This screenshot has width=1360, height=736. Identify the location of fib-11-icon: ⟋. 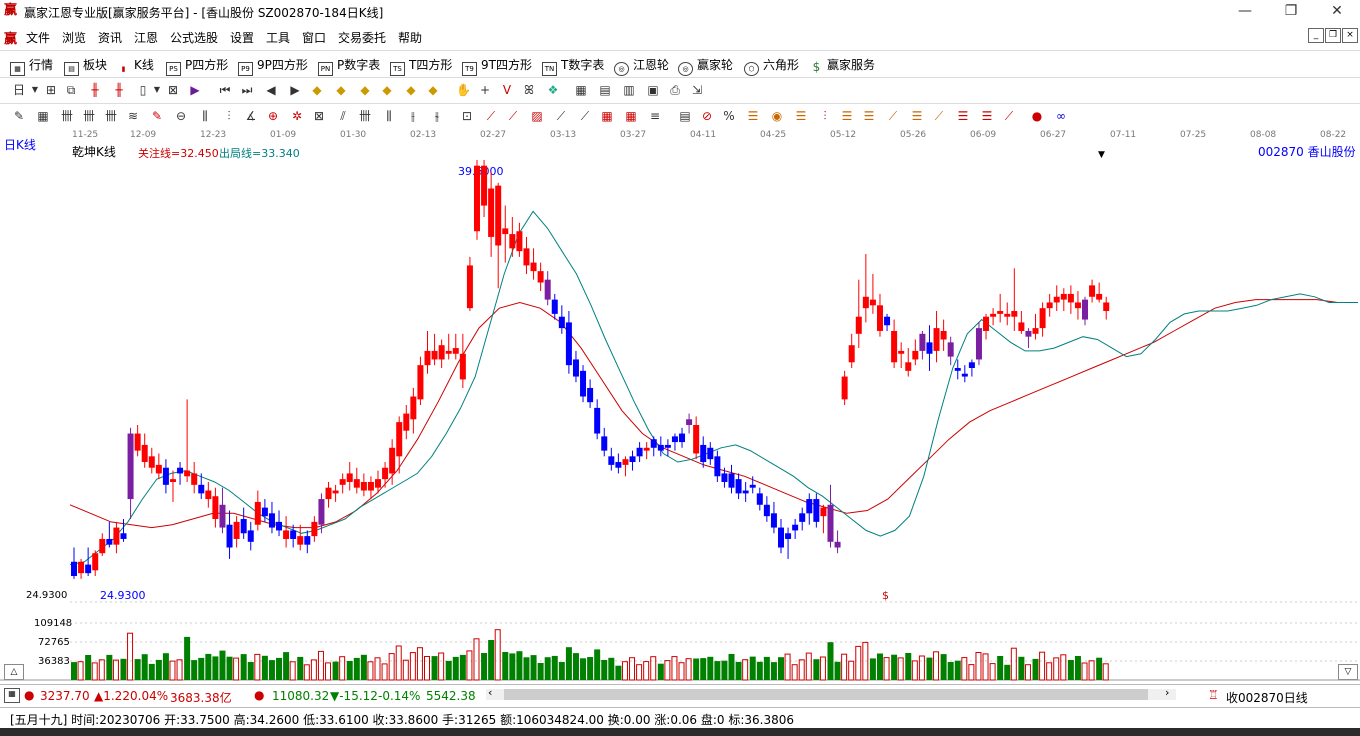
(1009, 116).